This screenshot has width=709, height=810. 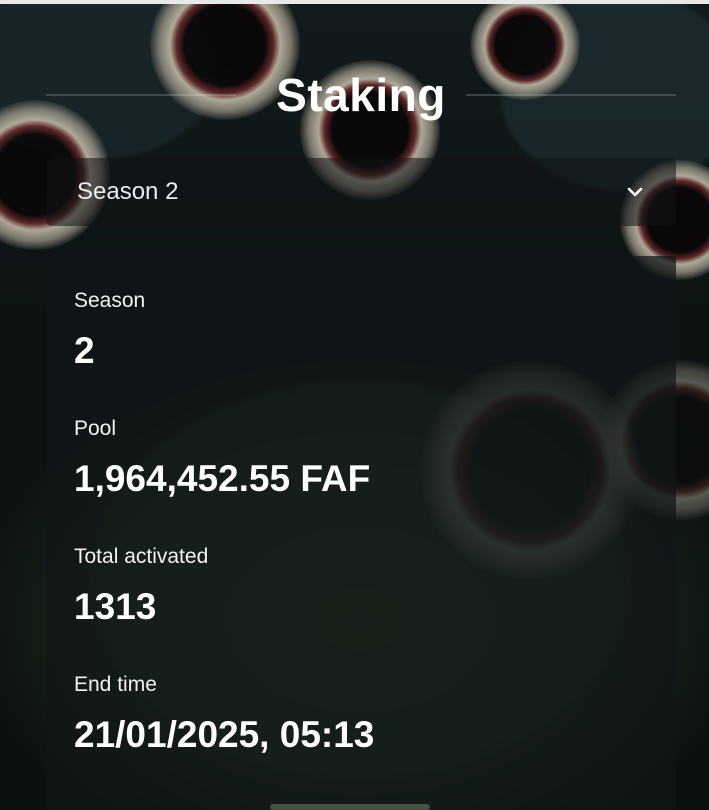 What do you see at coordinates (110, 300) in the screenshot?
I see `season-label: Season` at bounding box center [110, 300].